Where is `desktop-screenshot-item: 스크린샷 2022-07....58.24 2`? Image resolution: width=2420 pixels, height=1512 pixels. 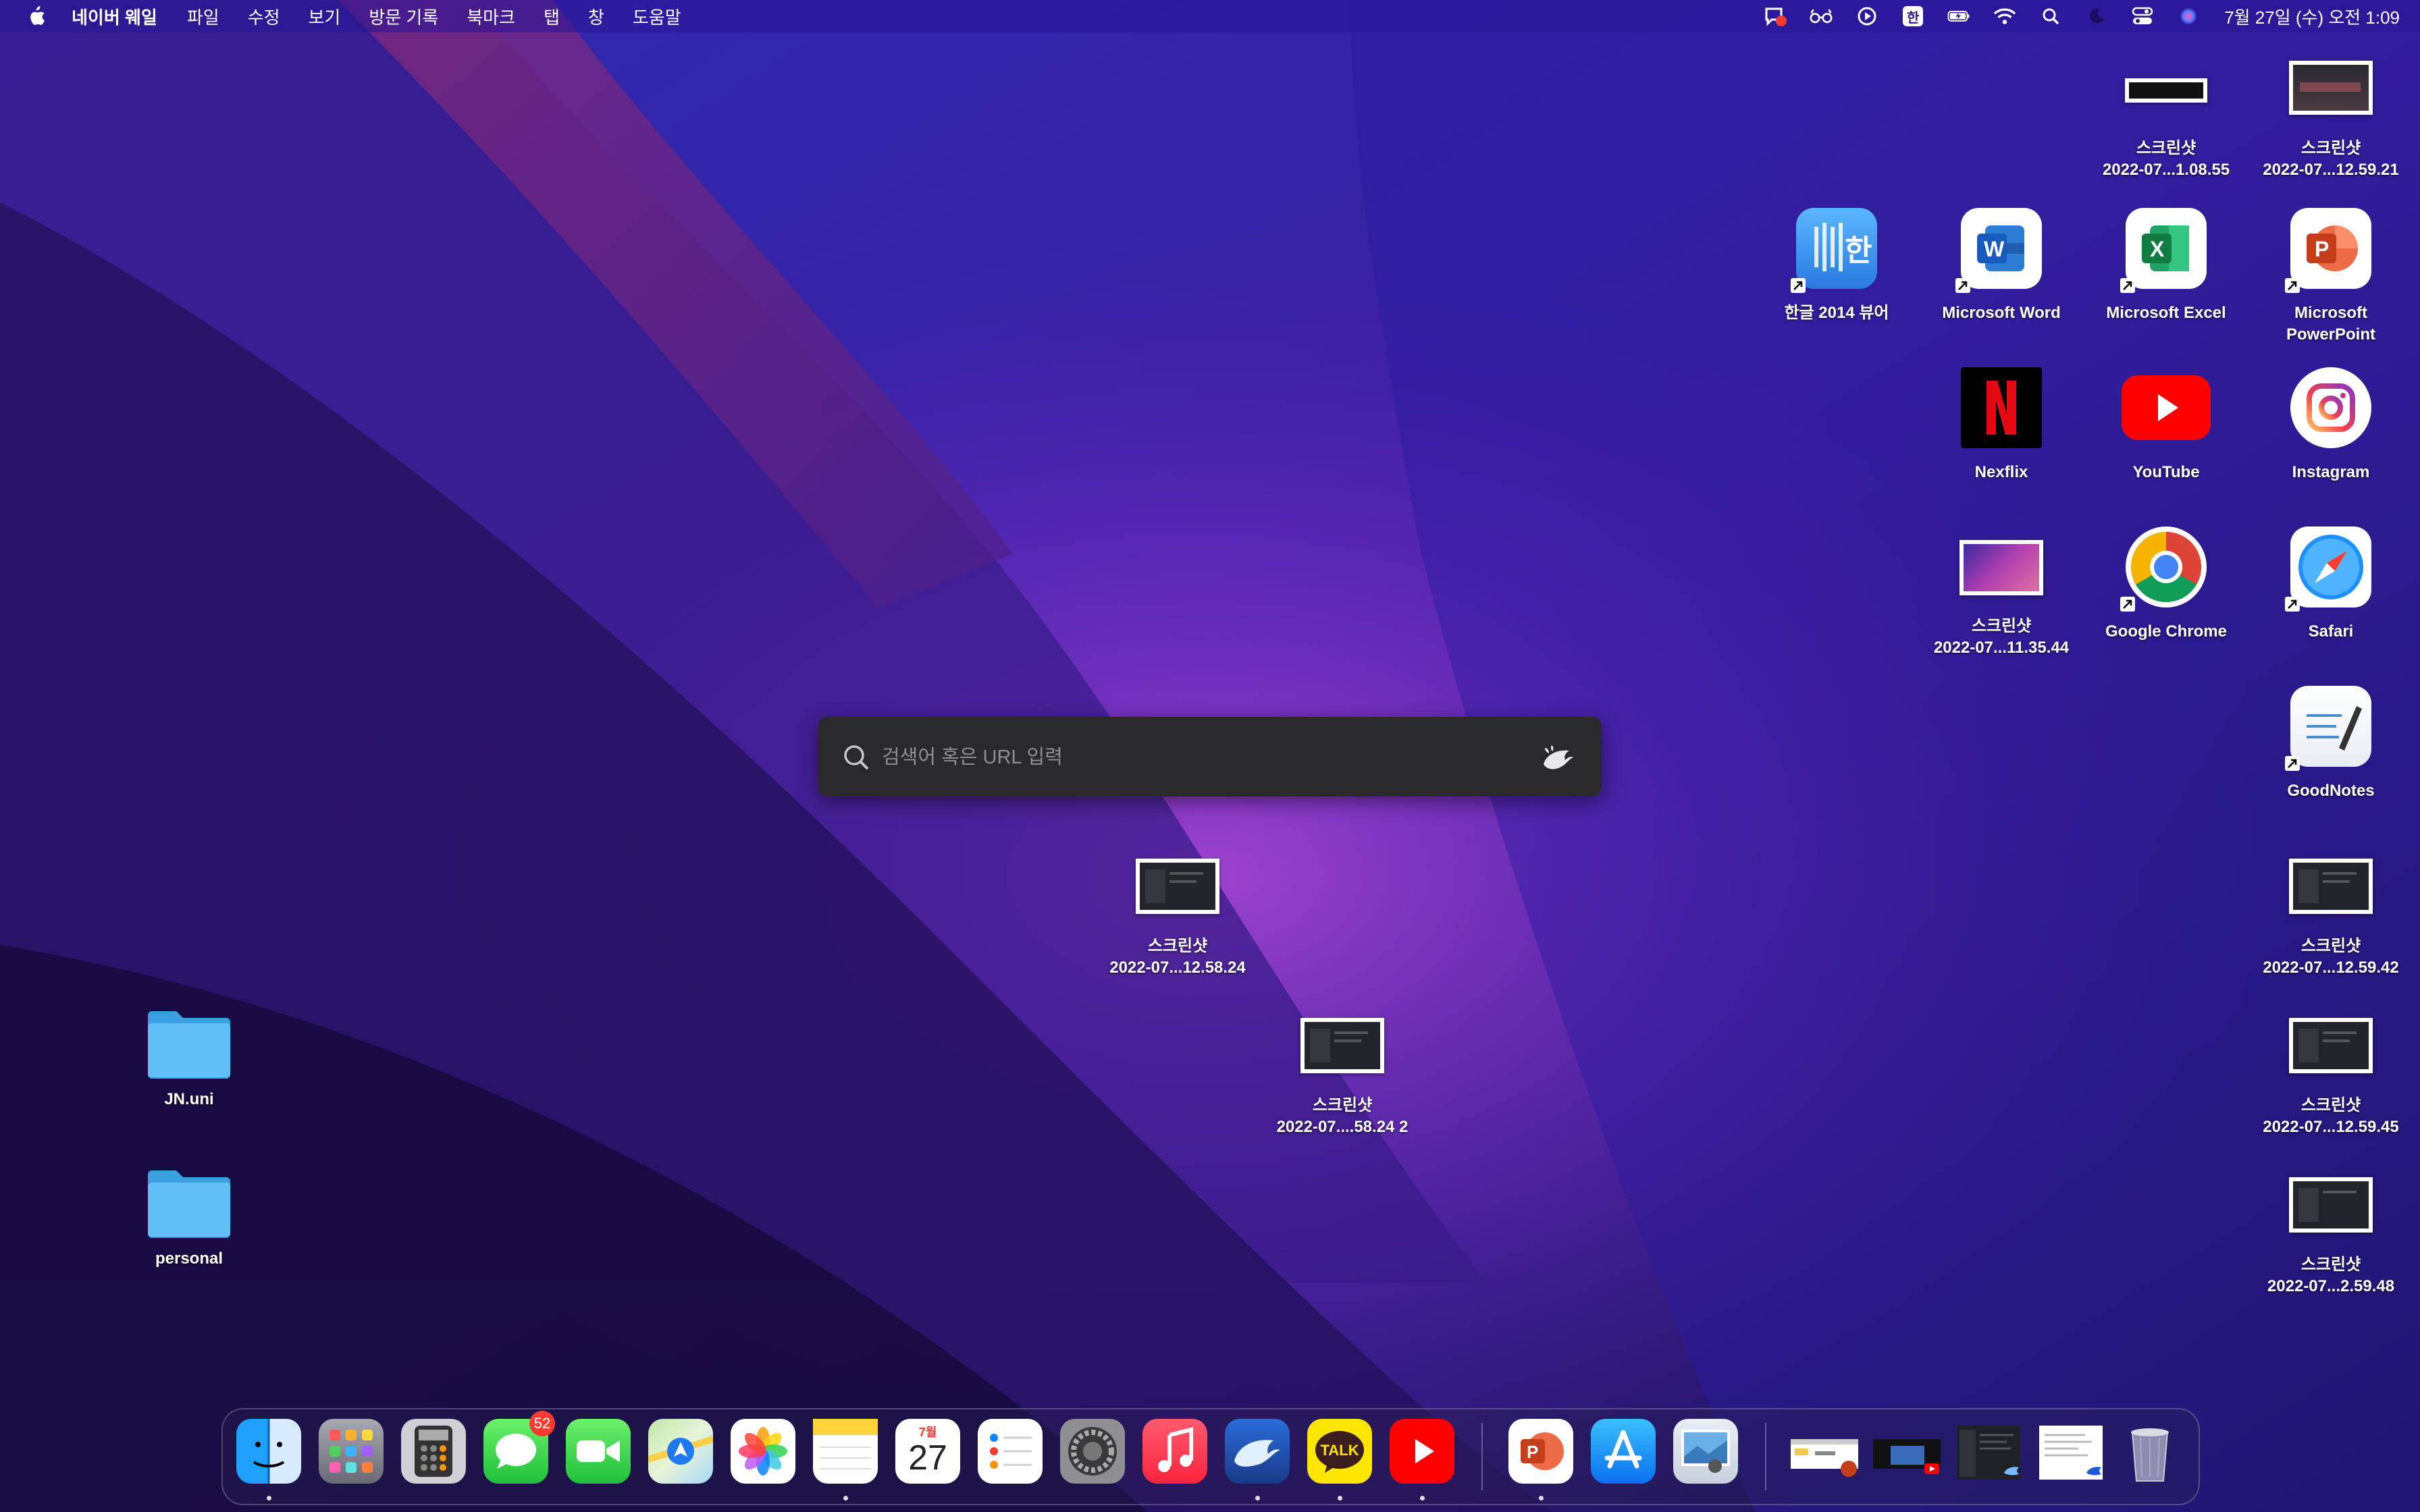
desktop-screenshot-item: 스크린샷 2022-07....58.24 2 is located at coordinates (1342, 1078).